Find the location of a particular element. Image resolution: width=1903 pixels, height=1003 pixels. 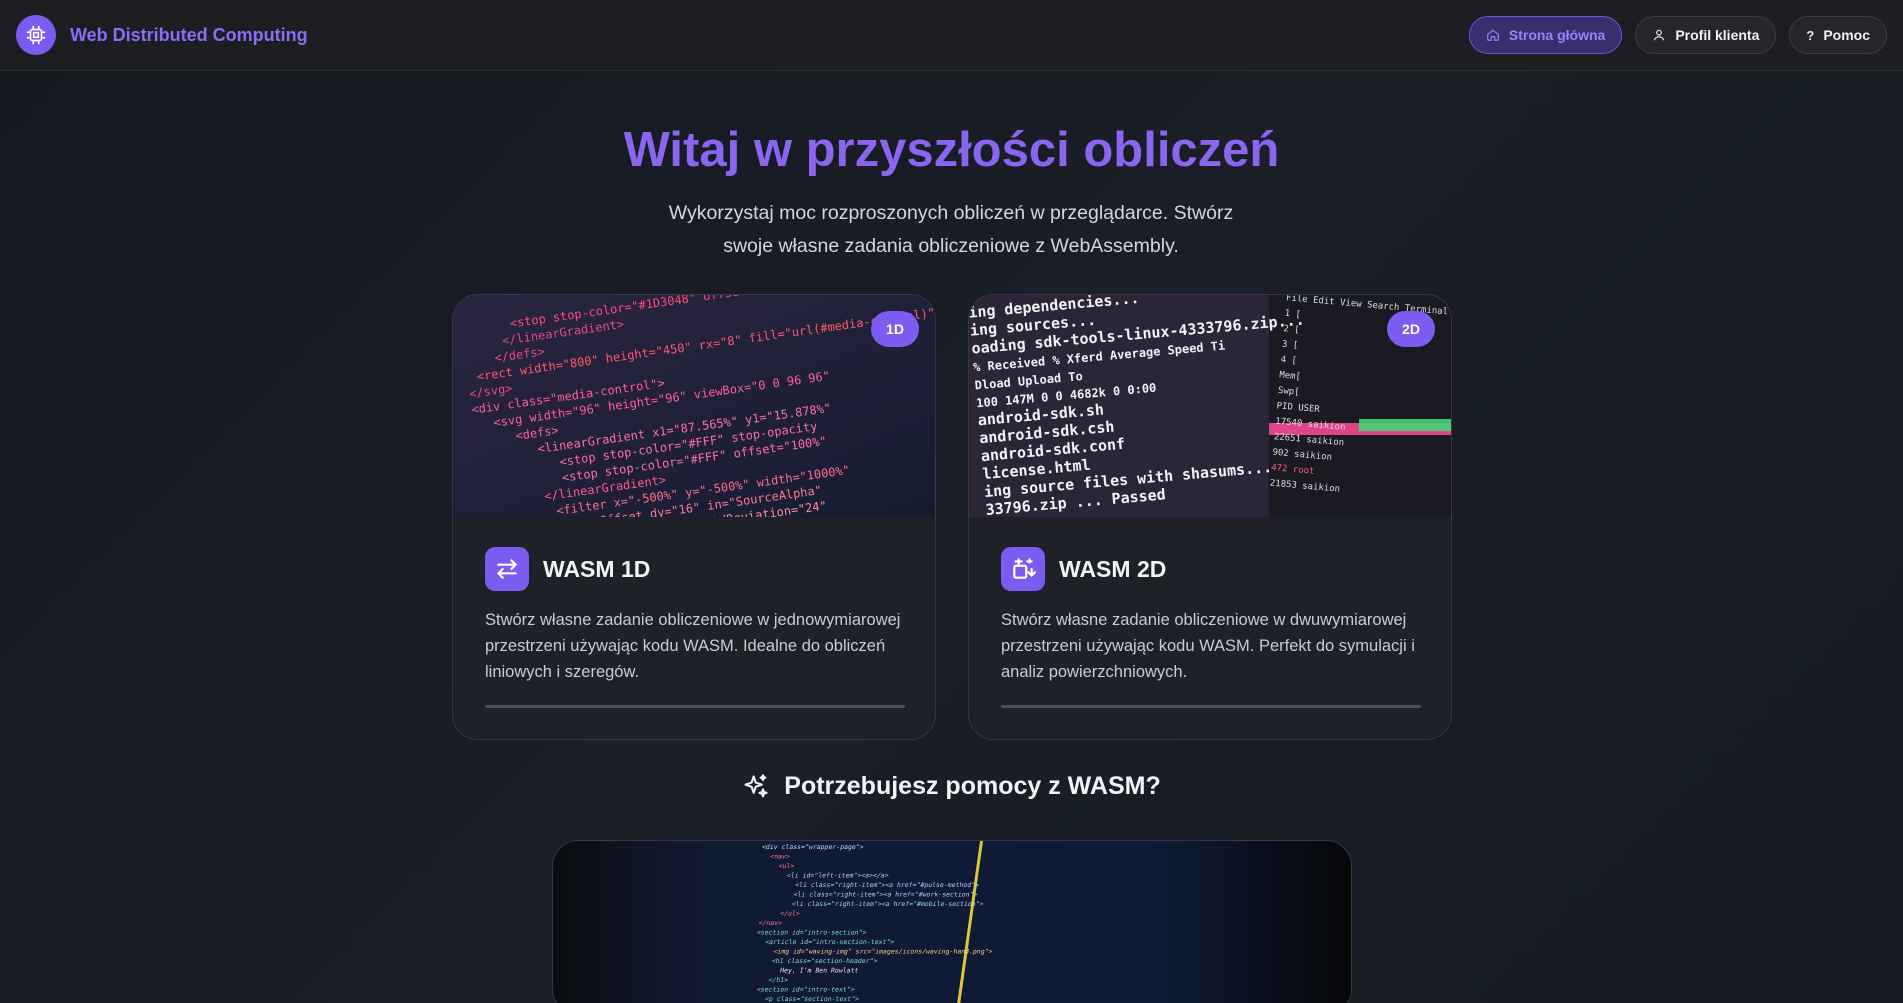

htop-line: Mem[ is located at coordinates (1290, 376).